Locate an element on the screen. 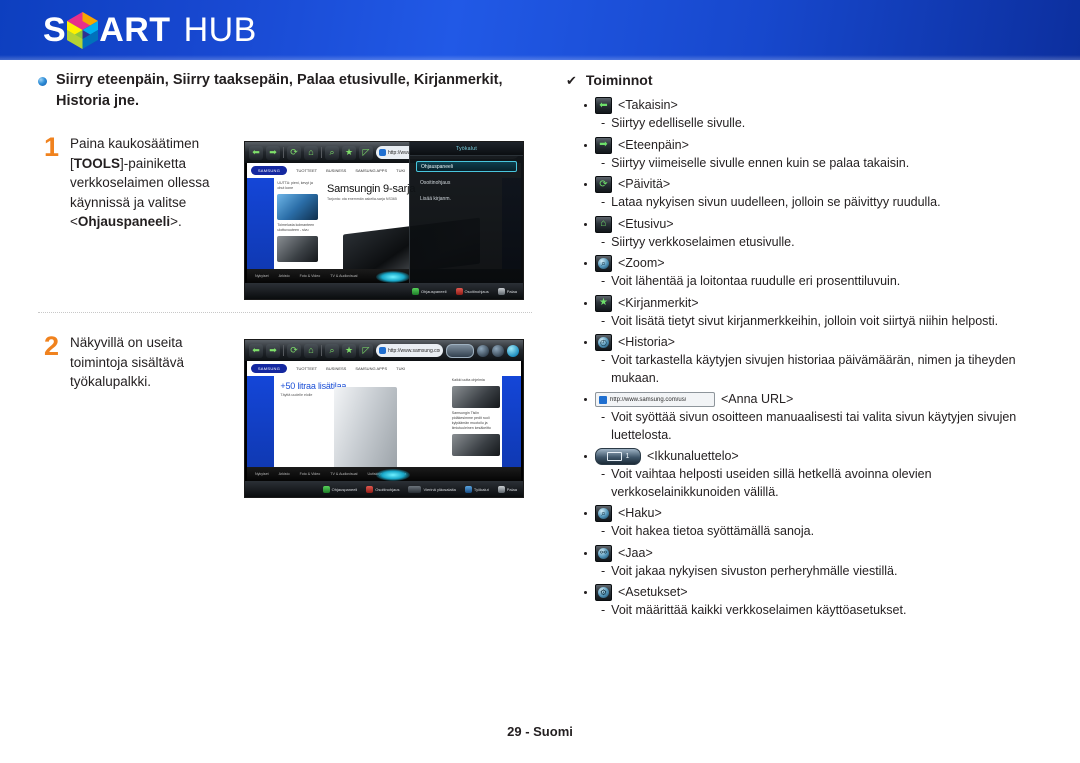 Image resolution: width=1080 pixels, height=763 pixels. feature-item: ★ <Kirjanmerkit> is located at coordinates (814, 303).